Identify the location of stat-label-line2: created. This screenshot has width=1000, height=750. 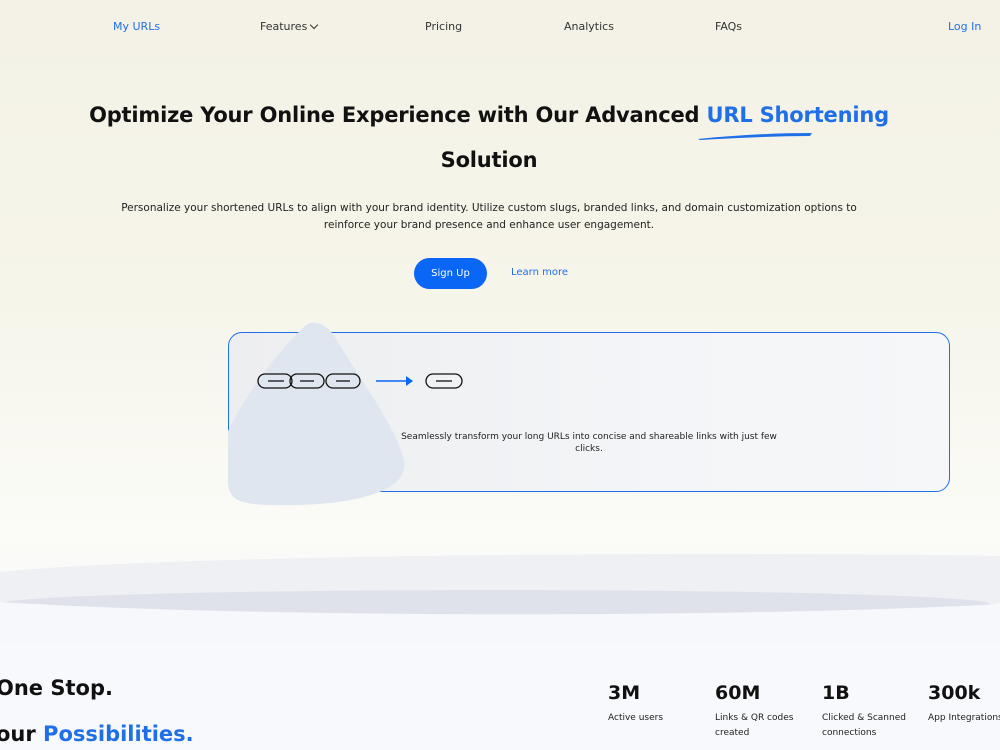
(732, 733).